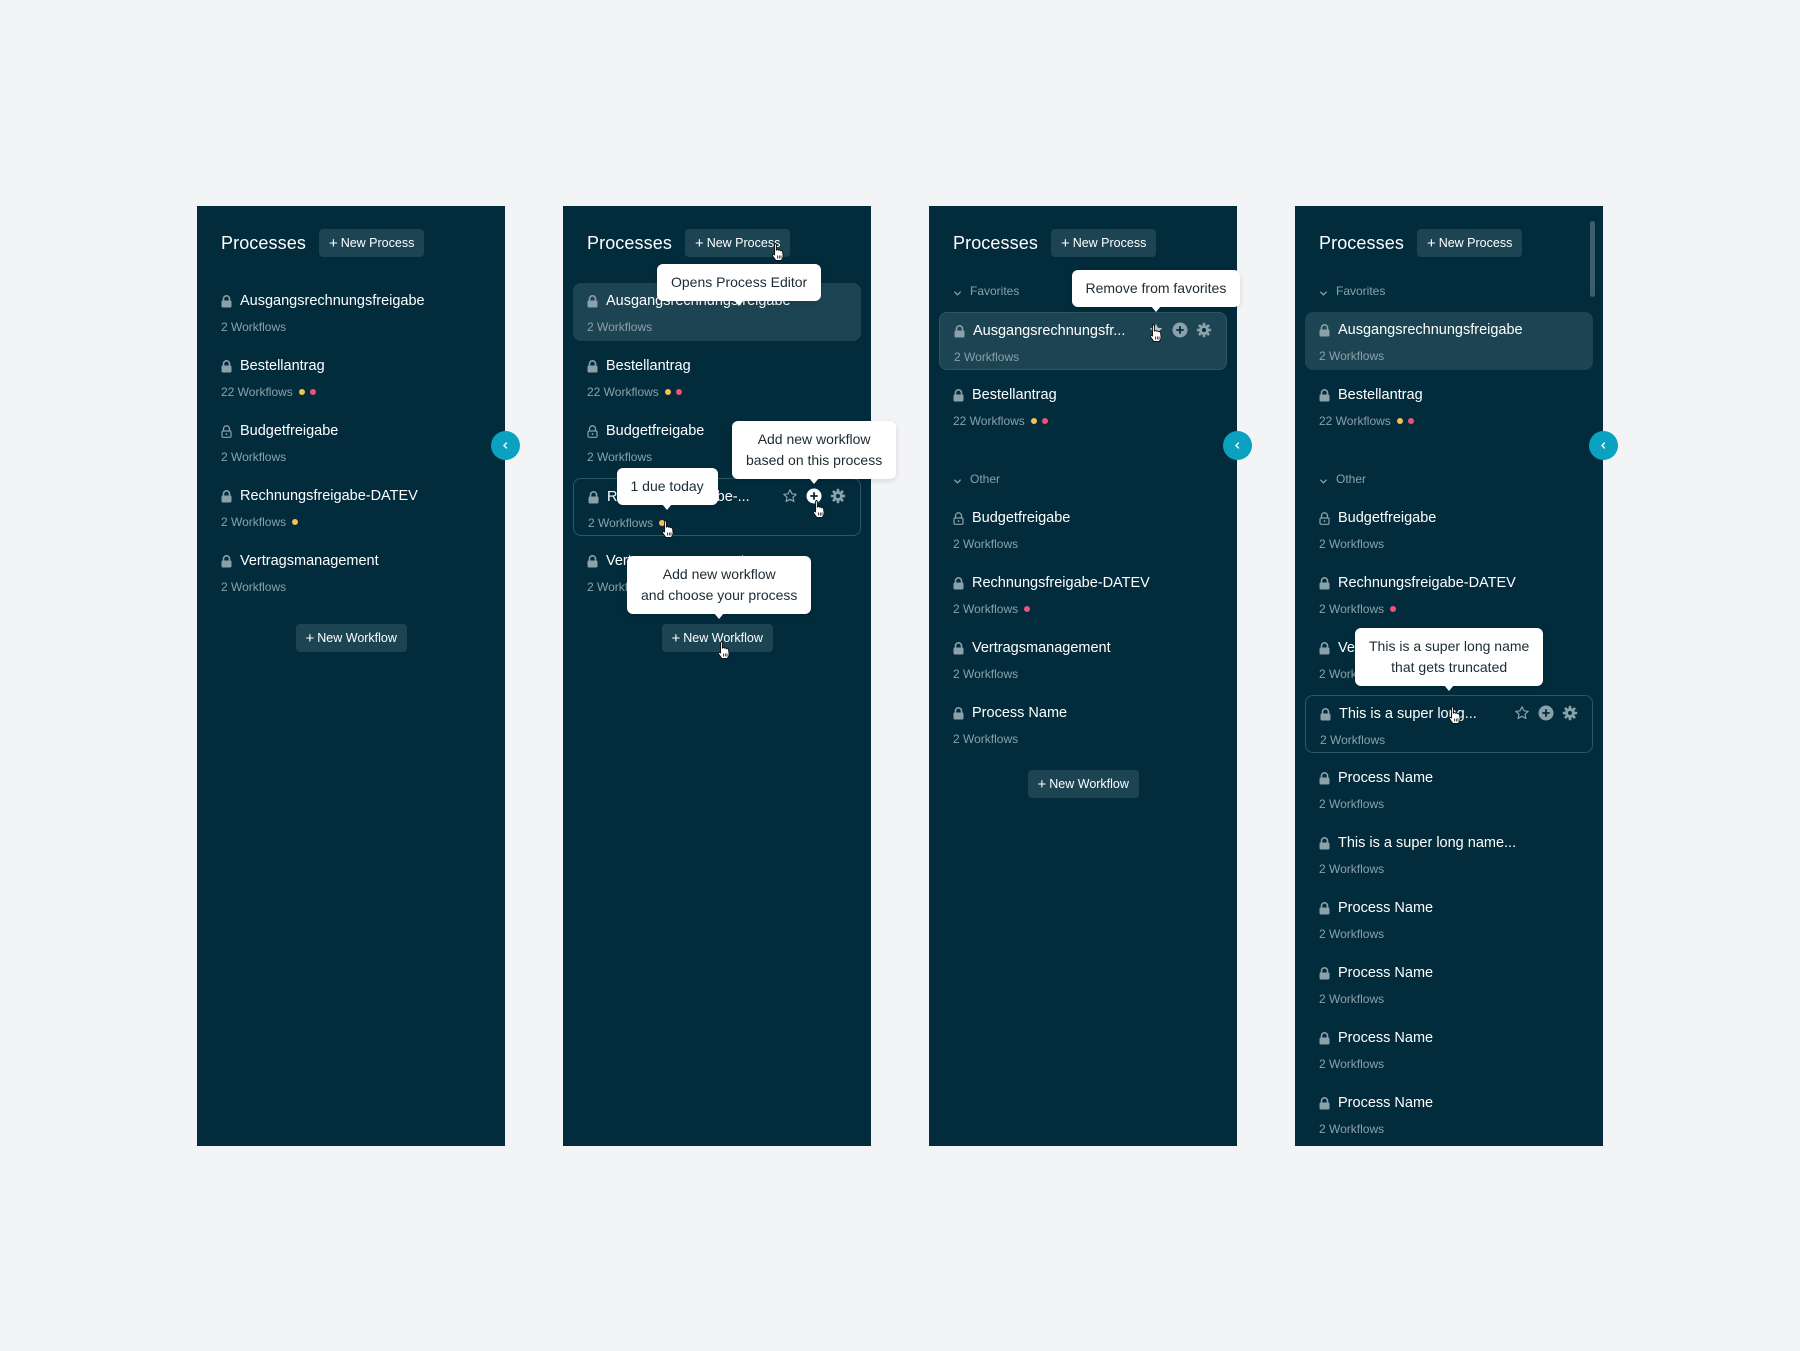 The width and height of the screenshot is (1800, 1351). I want to click on workflow-count: 22 Workflows, so click(257, 392).